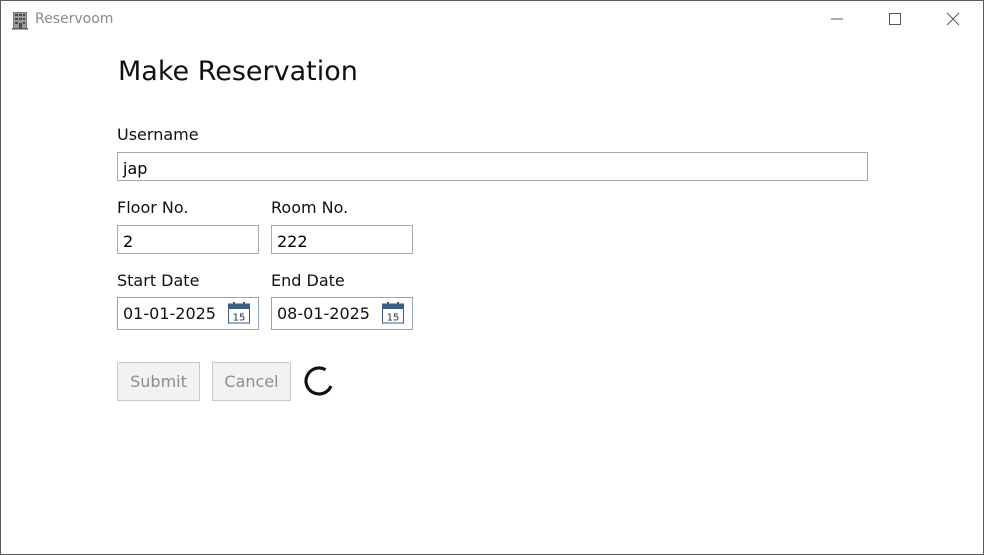 Image resolution: width=984 pixels, height=555 pixels. What do you see at coordinates (20, 21) in the screenshot?
I see `building-icon` at bounding box center [20, 21].